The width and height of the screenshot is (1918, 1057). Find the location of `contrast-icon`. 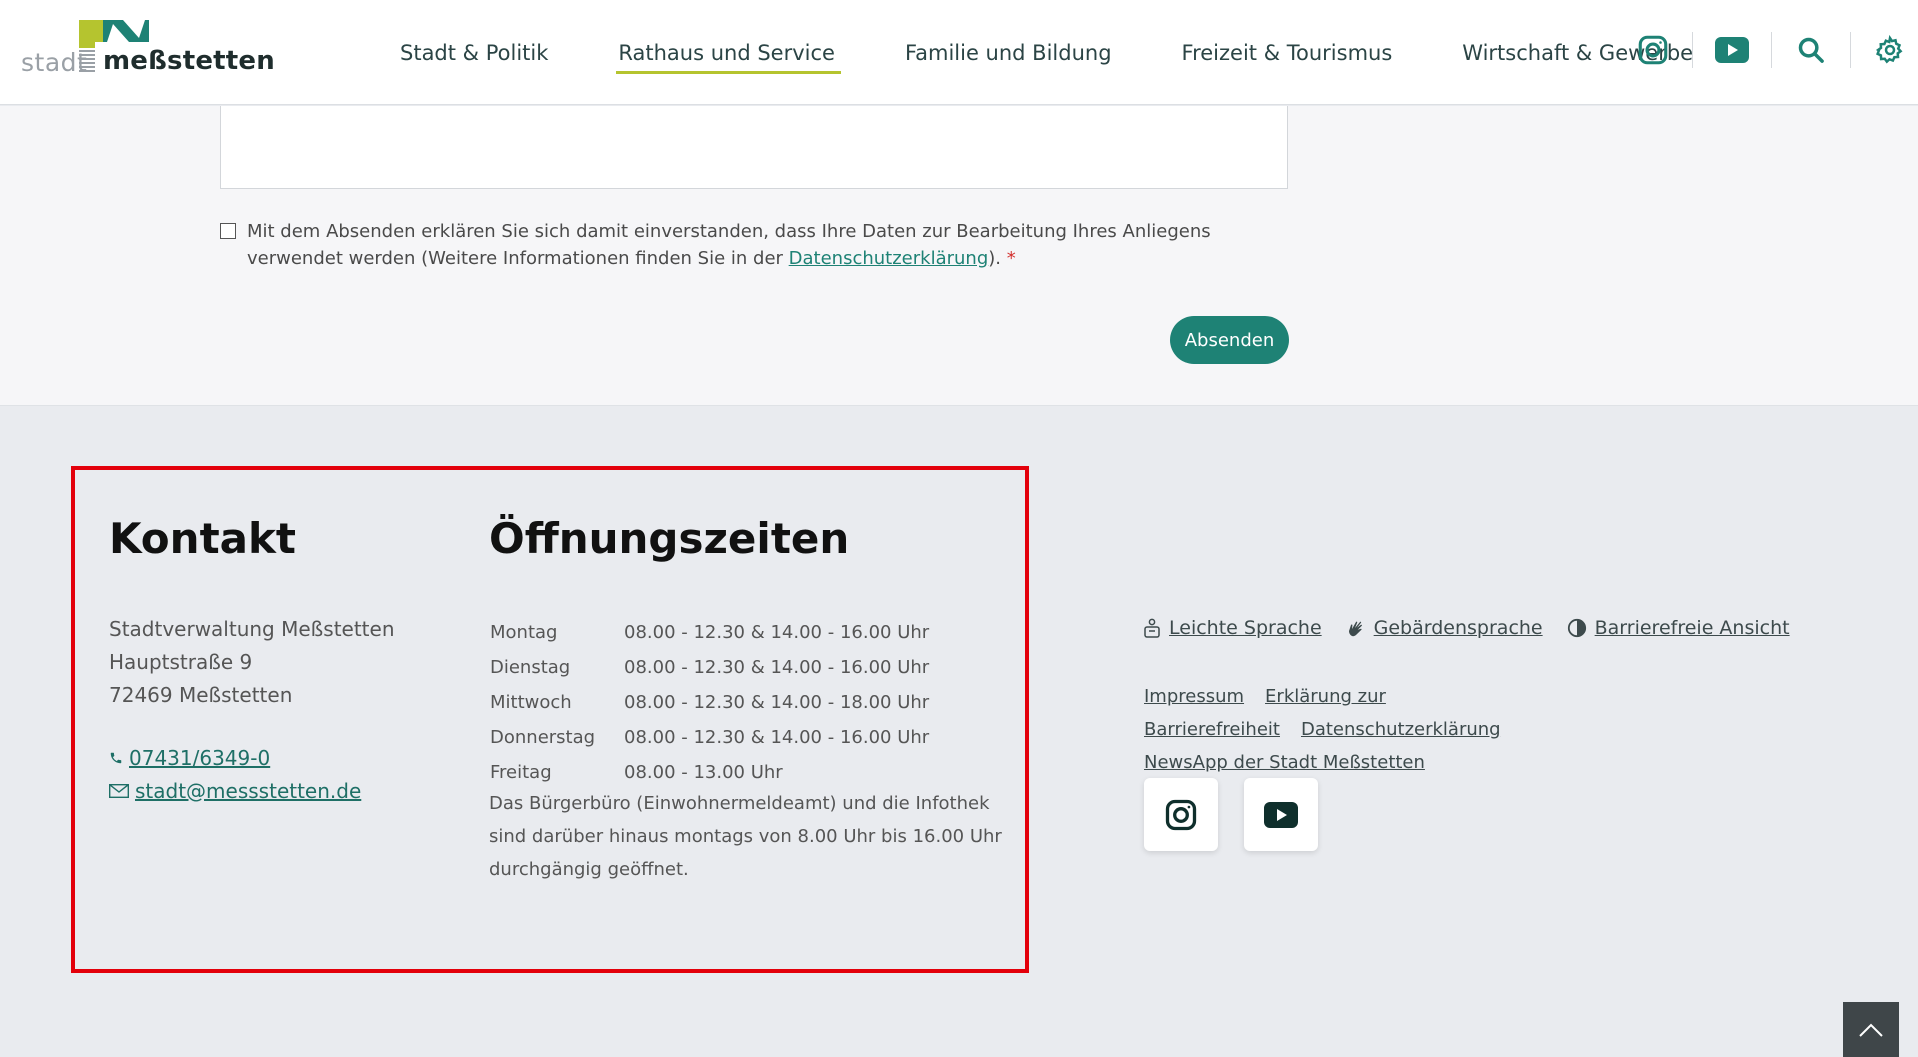

contrast-icon is located at coordinates (1577, 628).